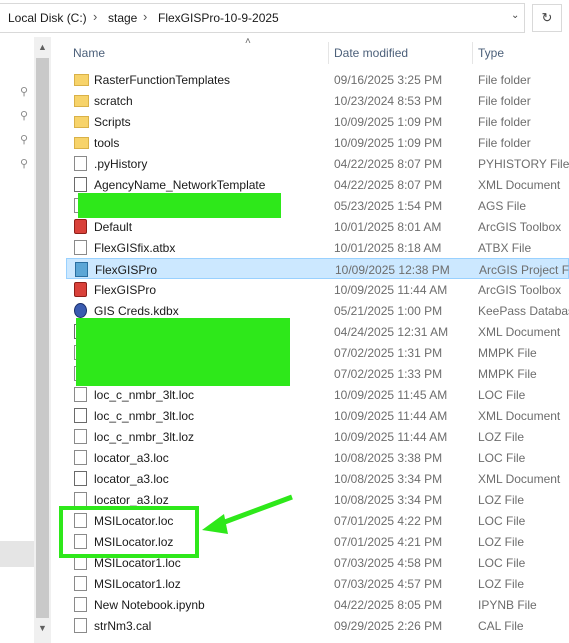  What do you see at coordinates (42, 628) in the screenshot?
I see `scroll-down-icon: ▼` at bounding box center [42, 628].